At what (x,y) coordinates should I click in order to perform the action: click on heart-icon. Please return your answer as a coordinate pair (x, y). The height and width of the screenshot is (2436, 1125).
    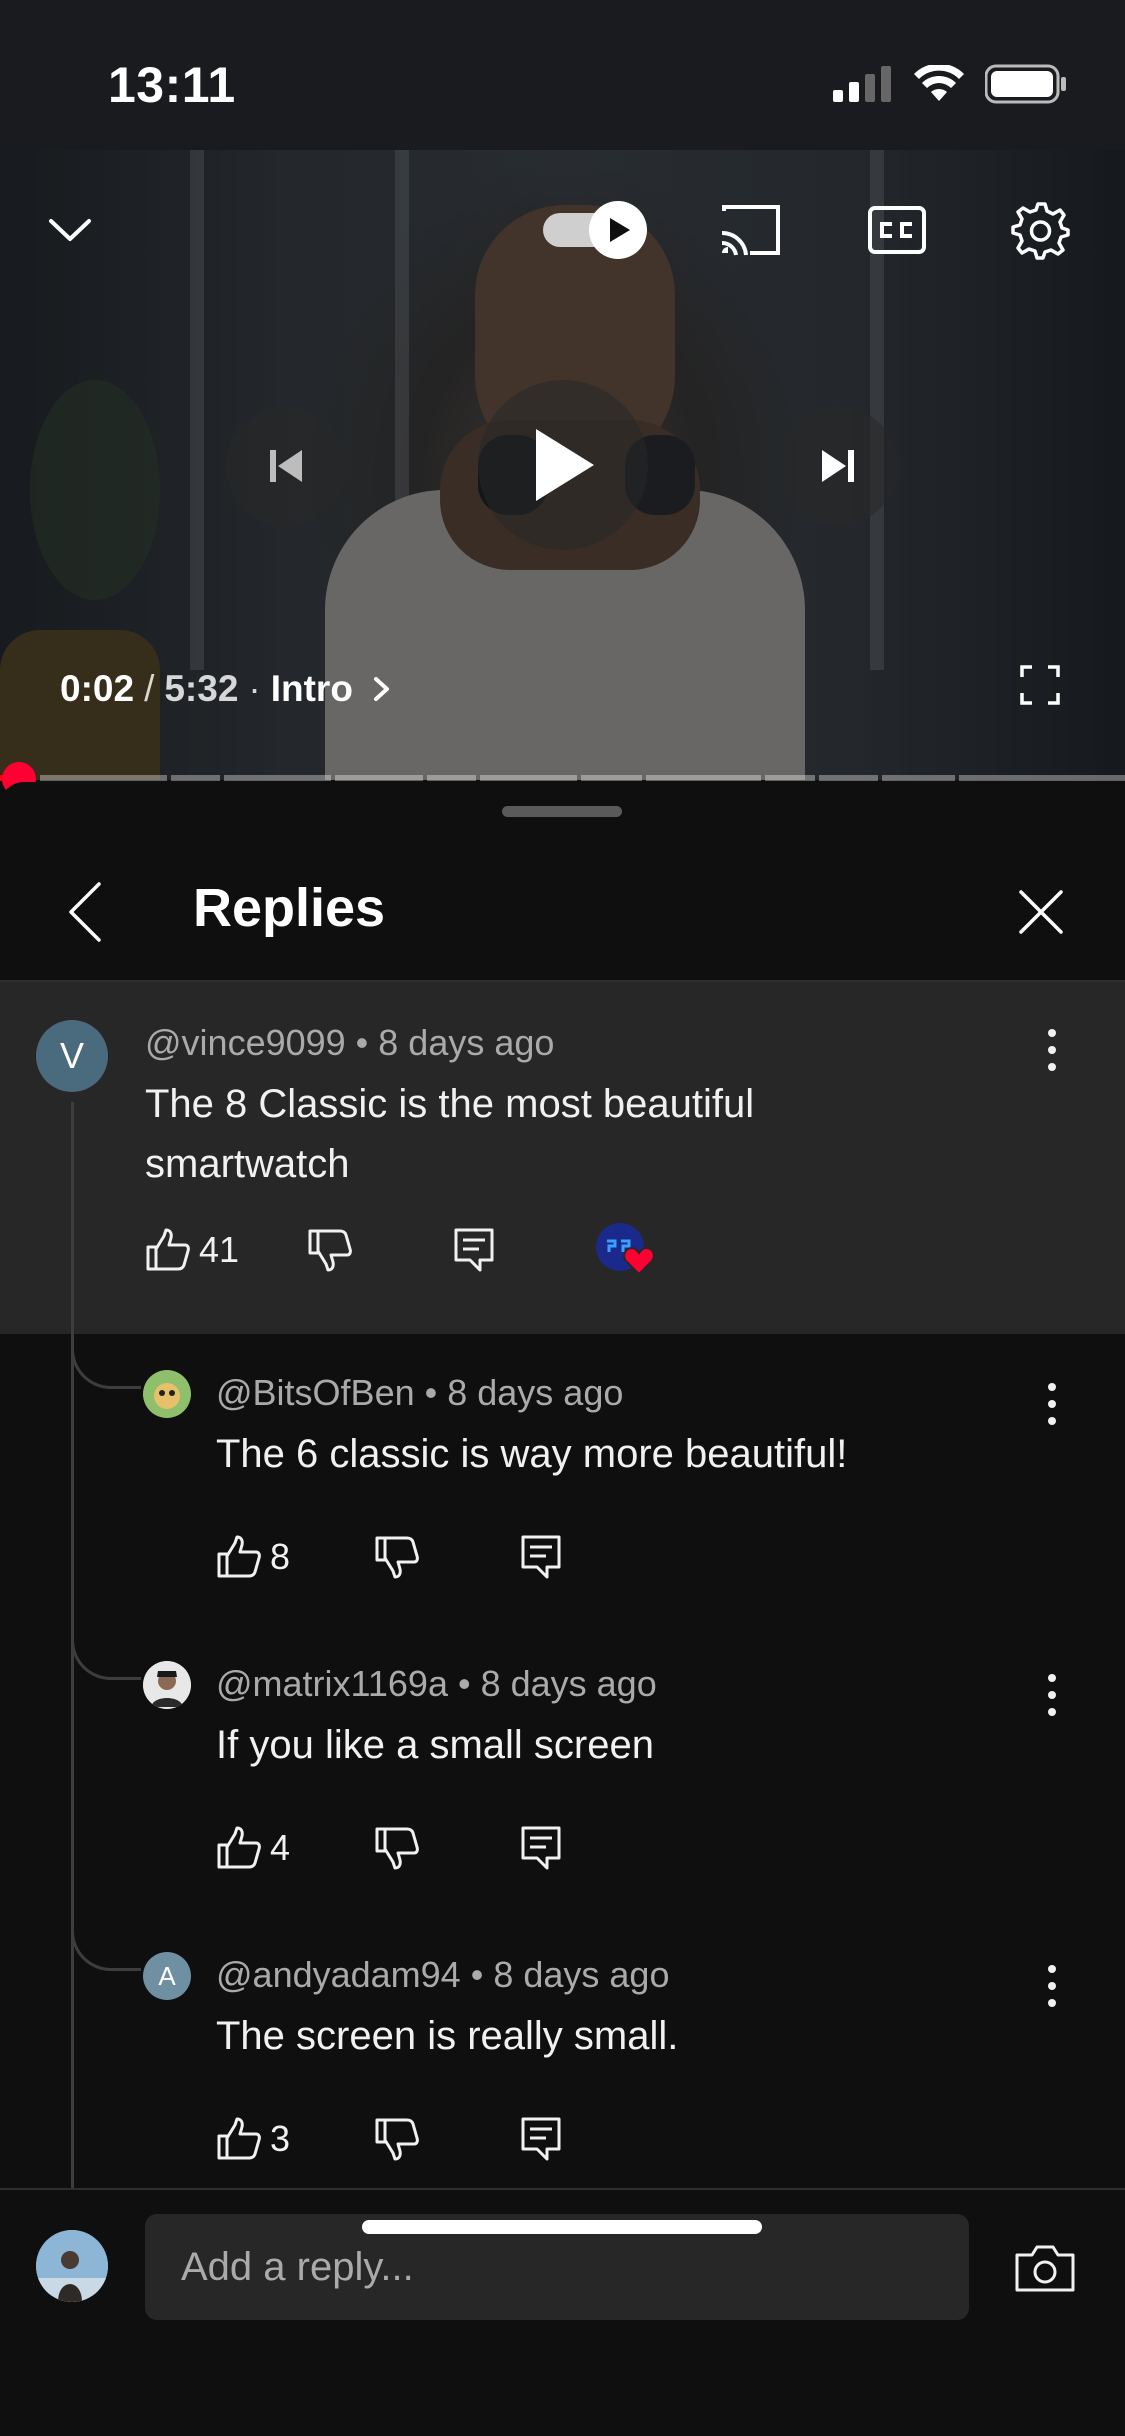
    Looking at the image, I should click on (639, 1261).